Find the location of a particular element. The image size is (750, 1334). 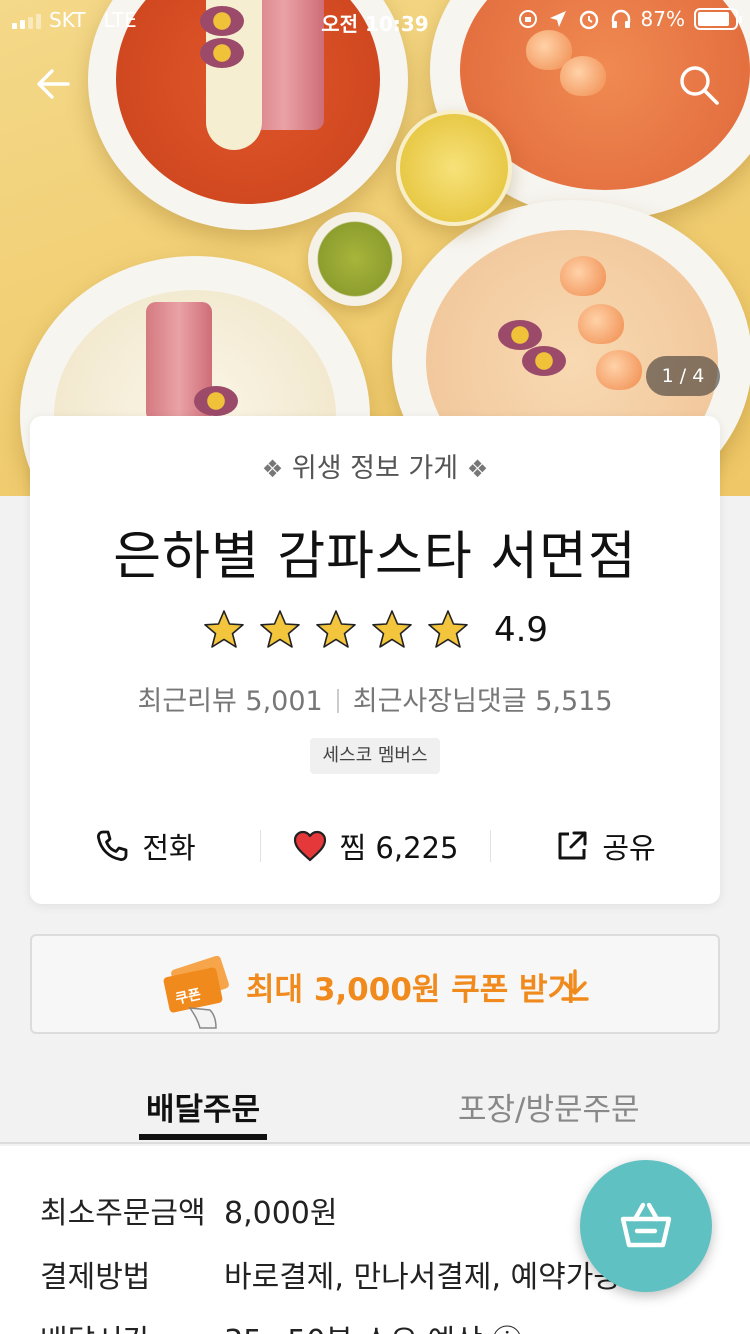

hygiene-badge-label: 위생 정보 가게 is located at coordinates (375, 468).